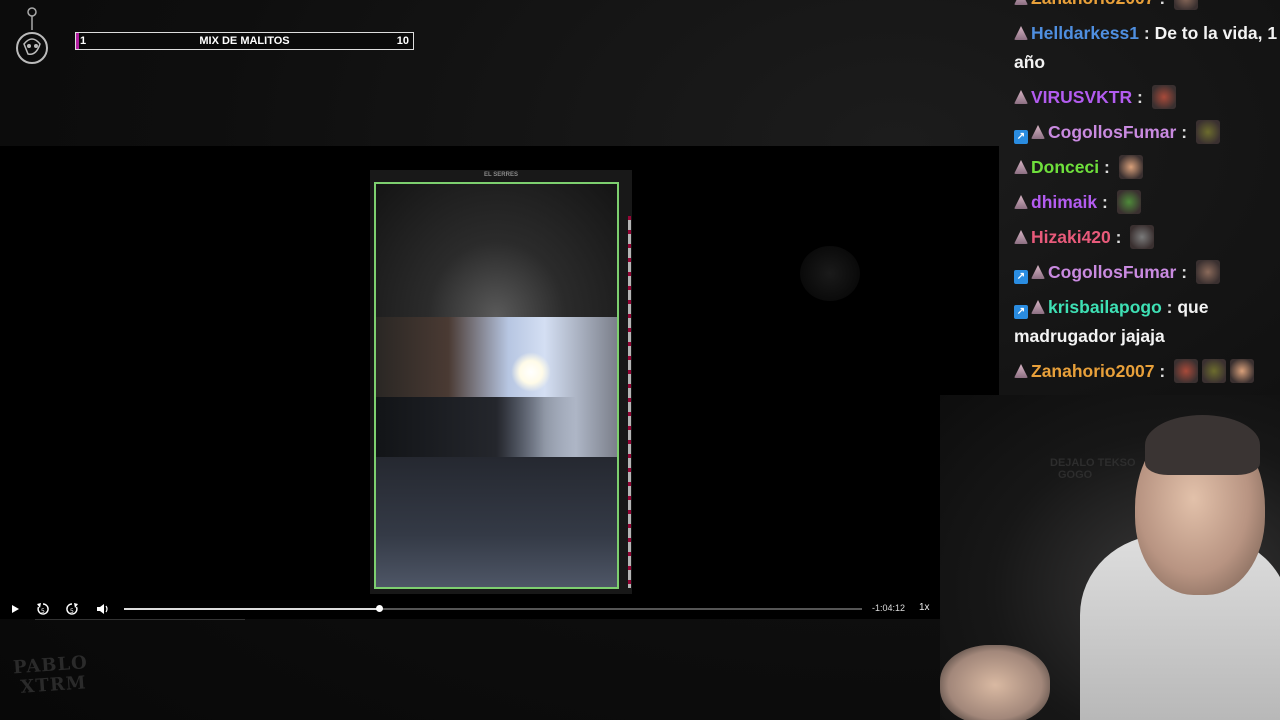 This screenshot has height=720, width=1280. I want to click on volume-icon, so click(102, 609).